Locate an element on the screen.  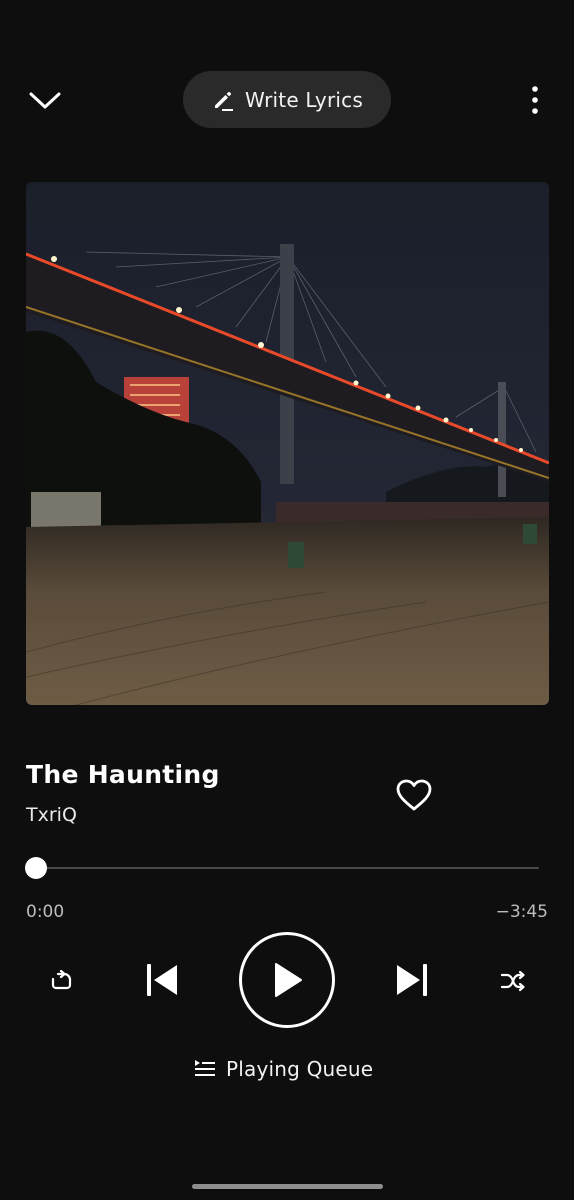
shuffle-icon is located at coordinates (512, 981).